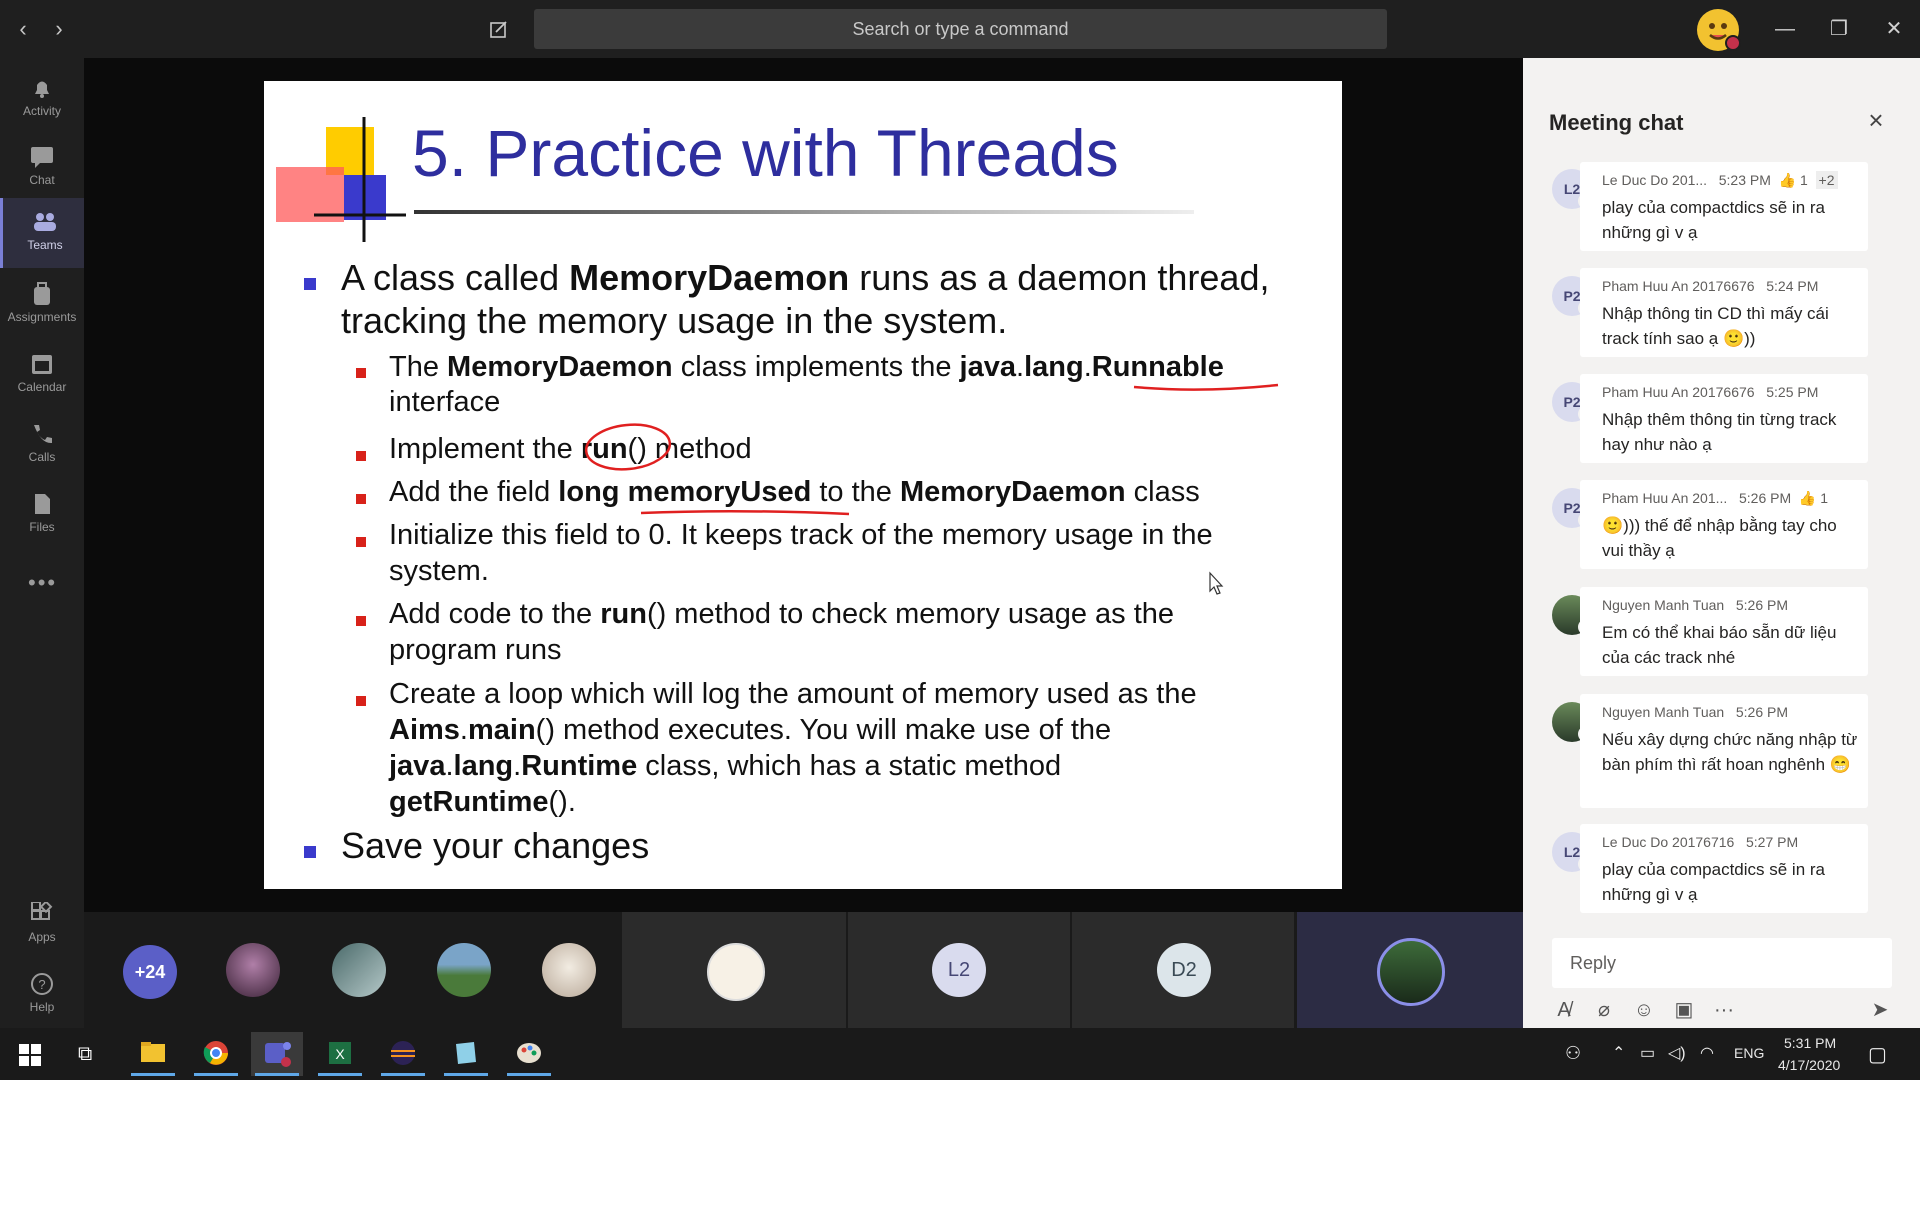  Describe the element at coordinates (150, 972) in the screenshot. I see `overflow-participants-button: +24` at that location.